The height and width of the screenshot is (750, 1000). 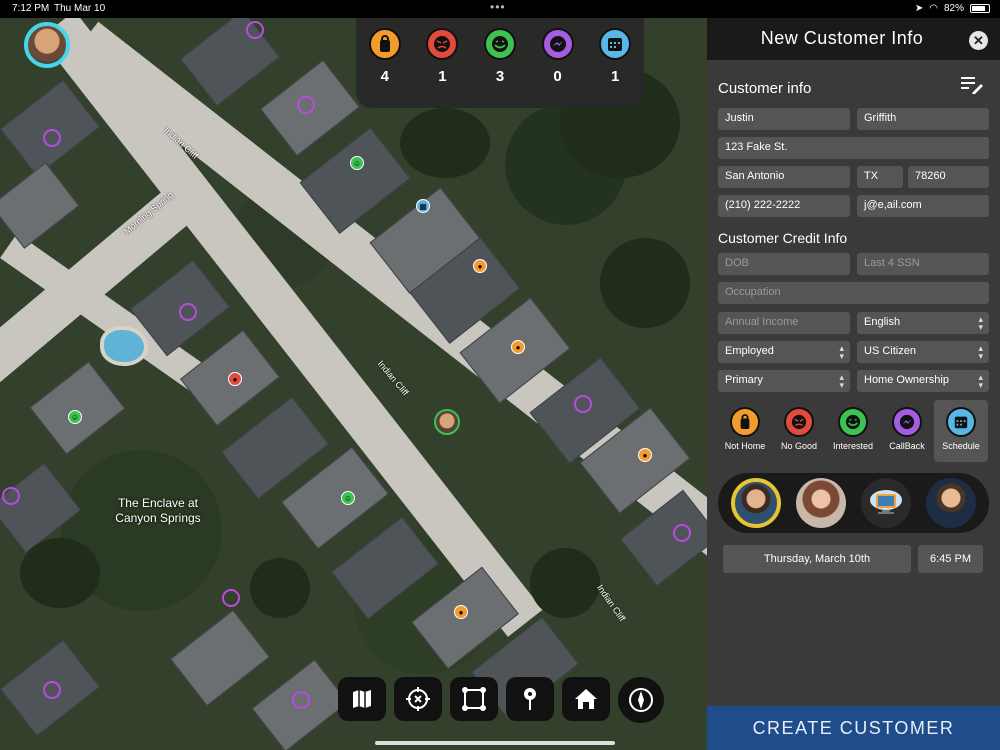 What do you see at coordinates (799, 431) in the screenshot?
I see `status-no-good-button: No Good` at bounding box center [799, 431].